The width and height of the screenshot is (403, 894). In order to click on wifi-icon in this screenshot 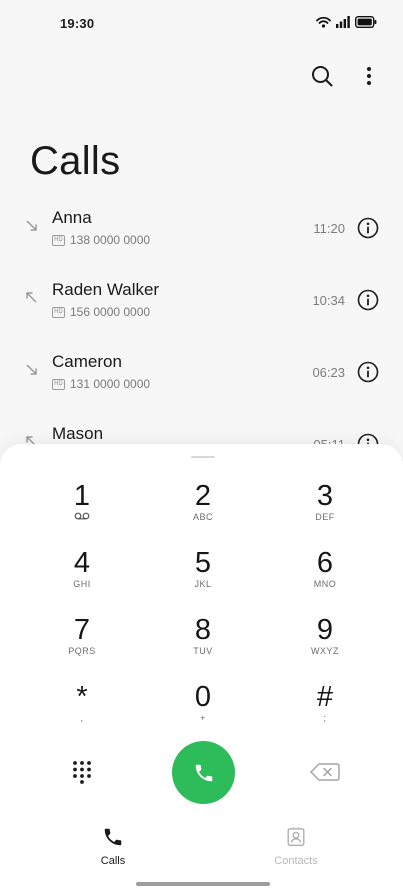, I will do `click(323, 22)`.